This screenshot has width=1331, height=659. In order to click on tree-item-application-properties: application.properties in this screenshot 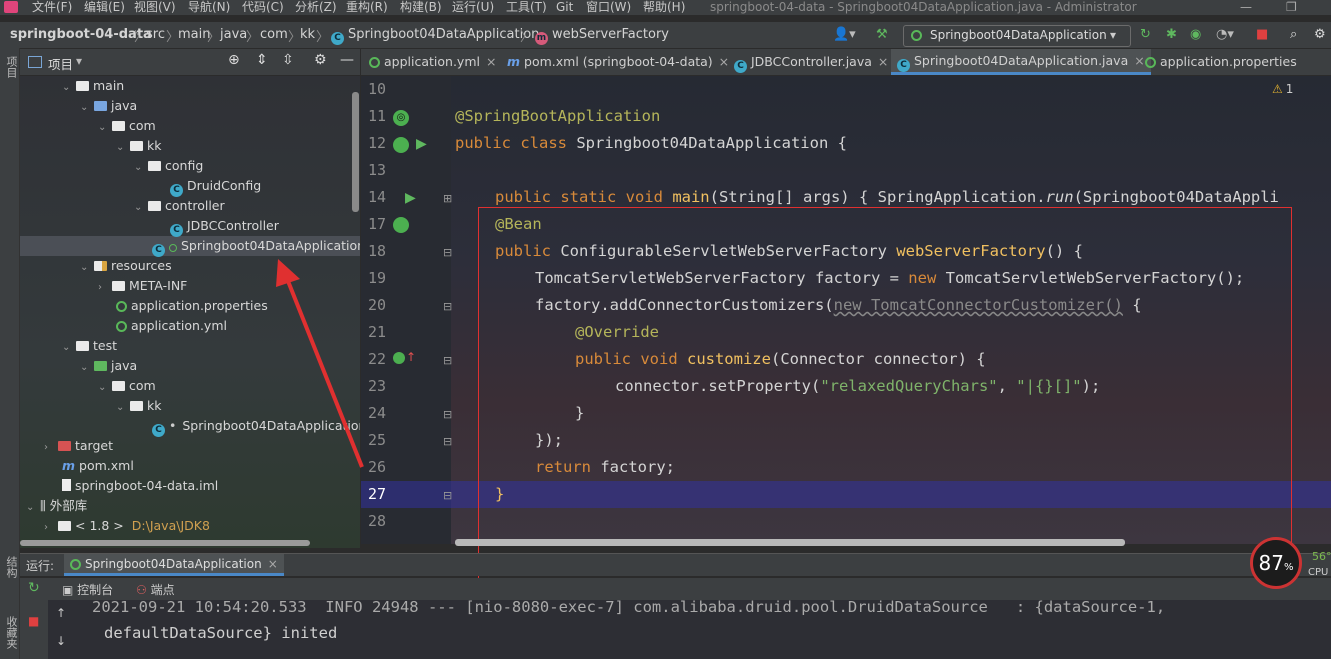, I will do `click(192, 306)`.